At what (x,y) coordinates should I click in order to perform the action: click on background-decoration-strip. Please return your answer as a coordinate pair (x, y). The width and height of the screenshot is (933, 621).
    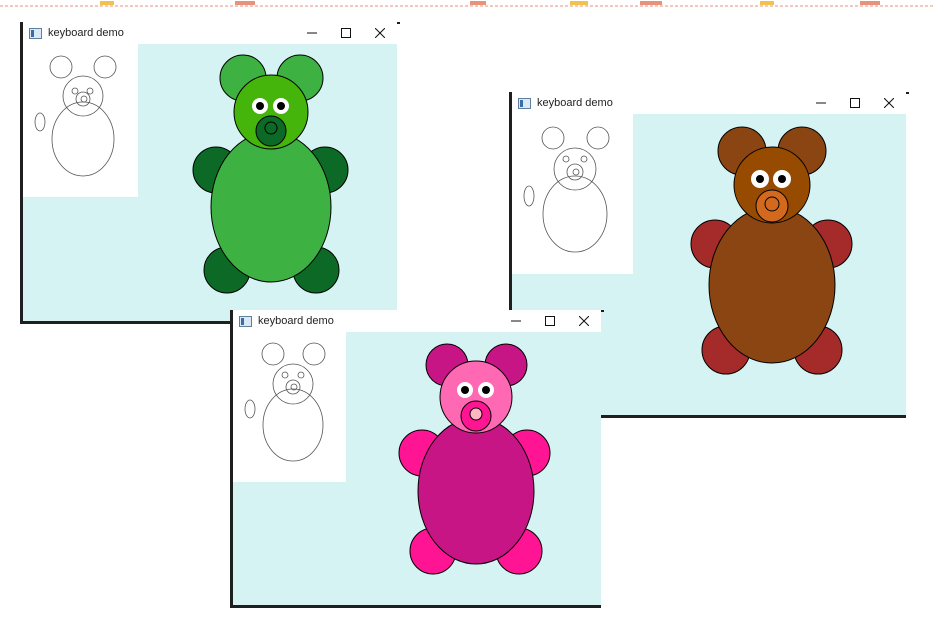
    Looking at the image, I should click on (466, 6).